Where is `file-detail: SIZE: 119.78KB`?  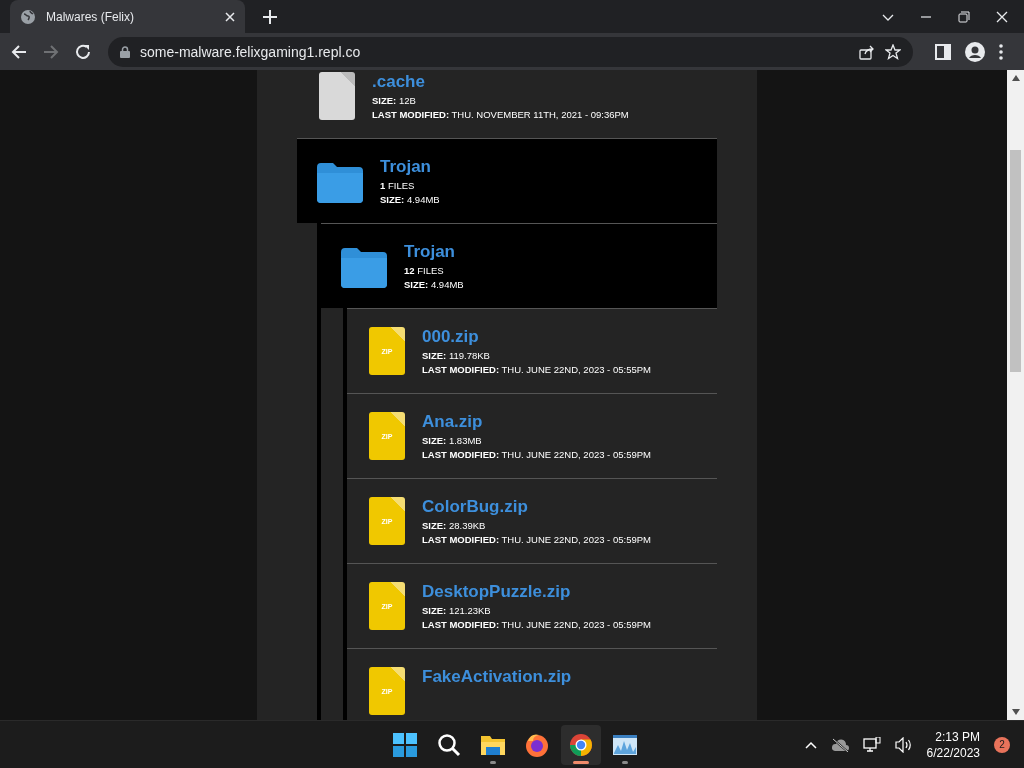 file-detail: SIZE: 119.78KB is located at coordinates (456, 355).